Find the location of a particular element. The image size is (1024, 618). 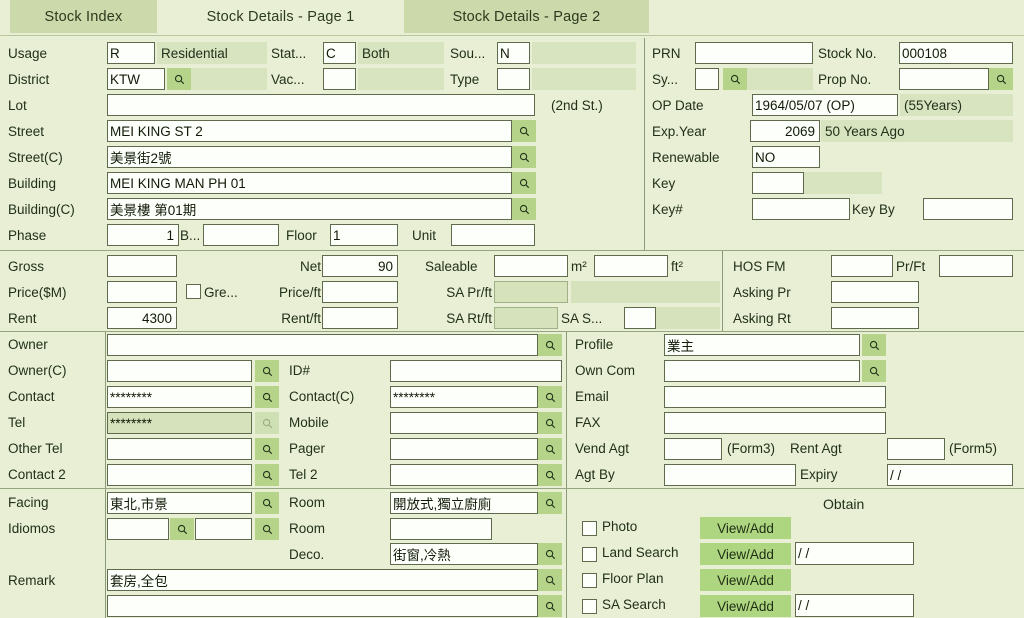

tab-stock-details-page-2: Stock Details - Page 2 is located at coordinates (526, 16).